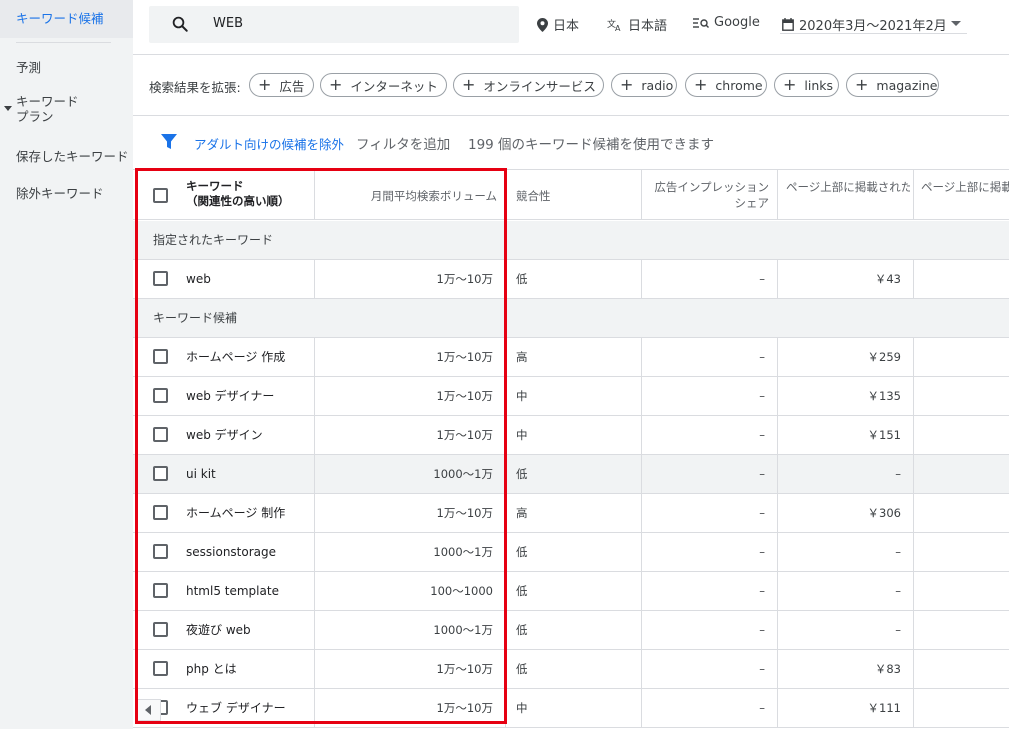 This screenshot has height=729, width=1009. What do you see at coordinates (846, 669) in the screenshot?
I see `bid_low-cell: ￥83` at bounding box center [846, 669].